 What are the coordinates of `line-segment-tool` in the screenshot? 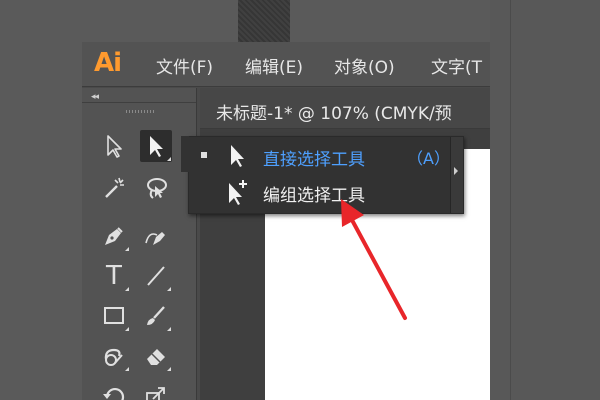 It's located at (156, 276).